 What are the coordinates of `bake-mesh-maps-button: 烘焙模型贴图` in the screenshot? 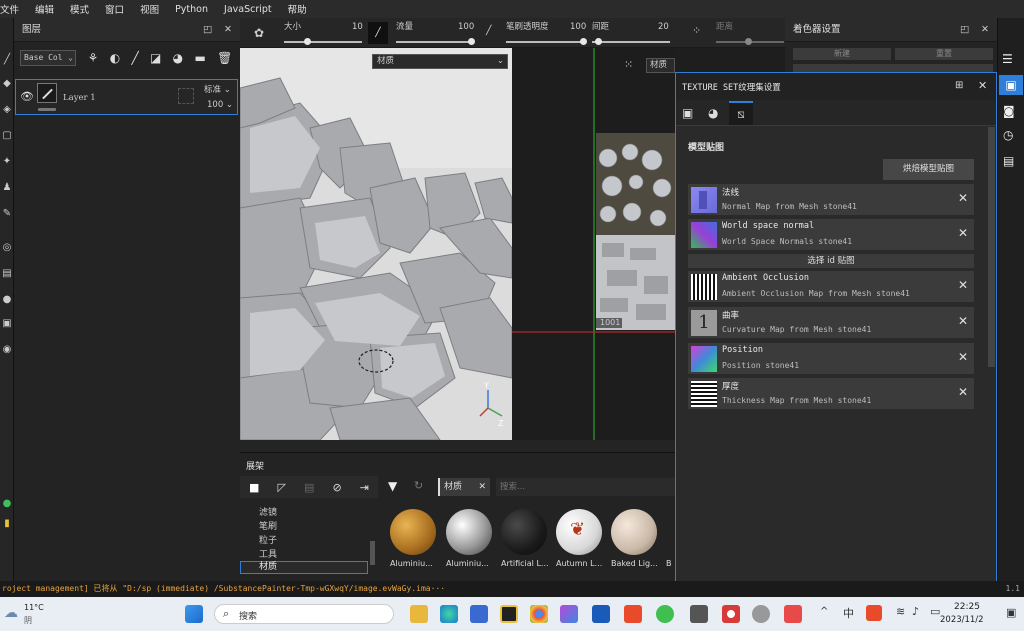 It's located at (928, 169).